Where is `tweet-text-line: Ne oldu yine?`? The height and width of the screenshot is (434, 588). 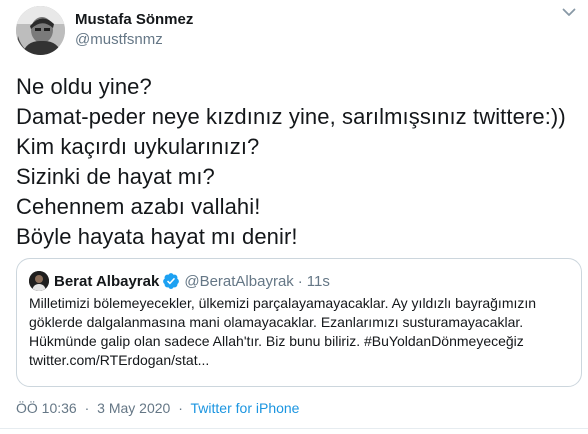
tweet-text-line: Ne oldu yine? is located at coordinates (84, 86).